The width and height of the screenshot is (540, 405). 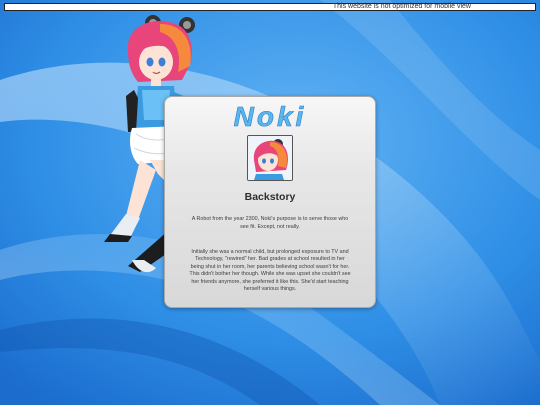 I want to click on noki-logo: Noki, so click(x=270, y=116).